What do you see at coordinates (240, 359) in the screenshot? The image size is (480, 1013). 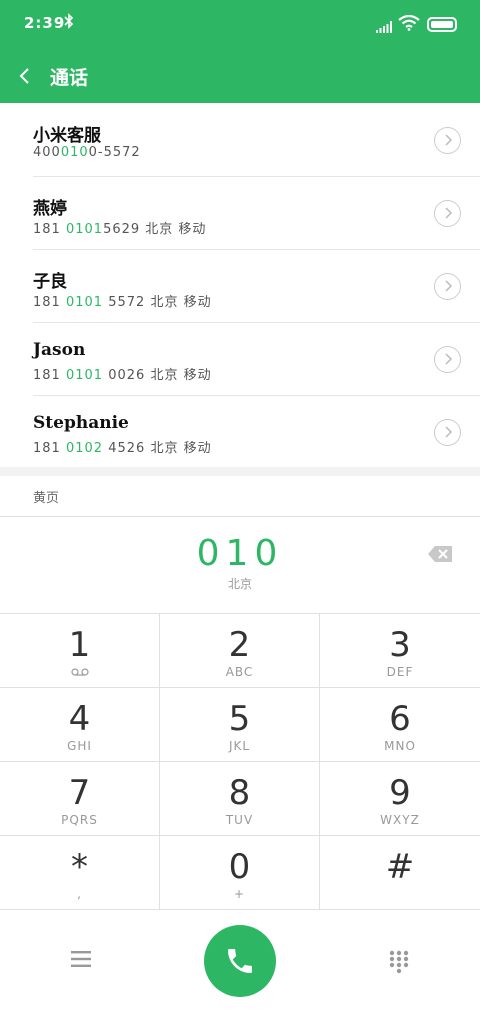 I see `contact-row: Jason 181 0101 0026 北京 移动` at bounding box center [240, 359].